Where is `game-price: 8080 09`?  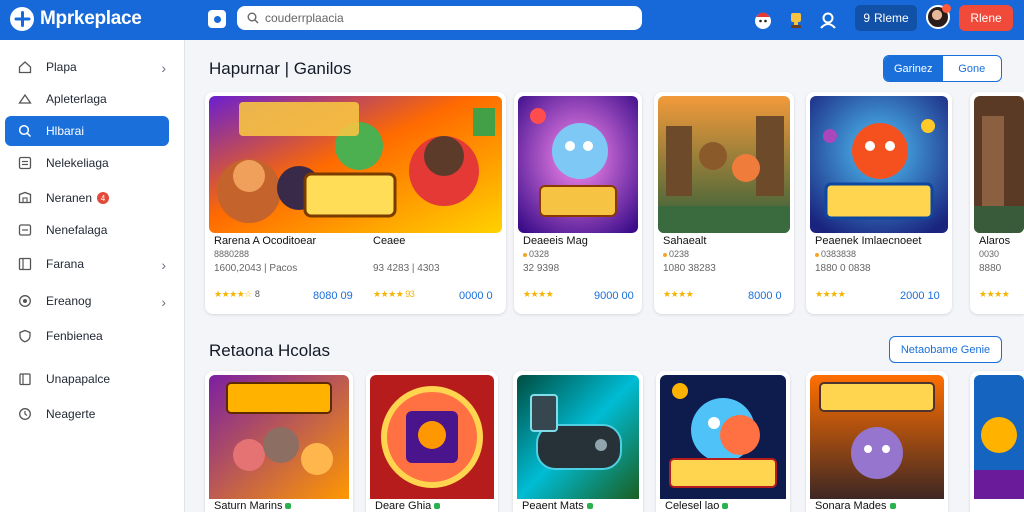
game-price: 8080 09 is located at coordinates (333, 296).